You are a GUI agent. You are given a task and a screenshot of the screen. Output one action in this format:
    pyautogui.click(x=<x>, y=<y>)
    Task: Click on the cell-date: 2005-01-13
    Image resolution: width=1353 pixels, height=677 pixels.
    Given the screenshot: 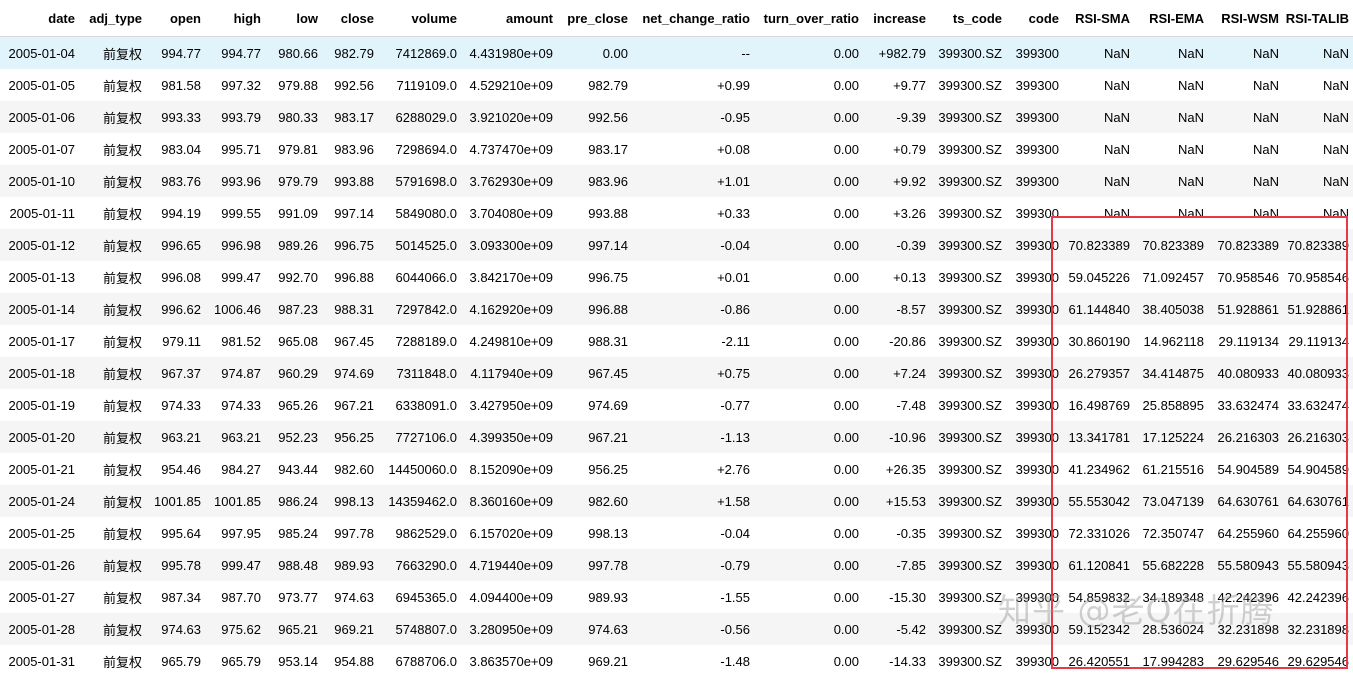 What is the action you would take?
    pyautogui.click(x=39, y=277)
    